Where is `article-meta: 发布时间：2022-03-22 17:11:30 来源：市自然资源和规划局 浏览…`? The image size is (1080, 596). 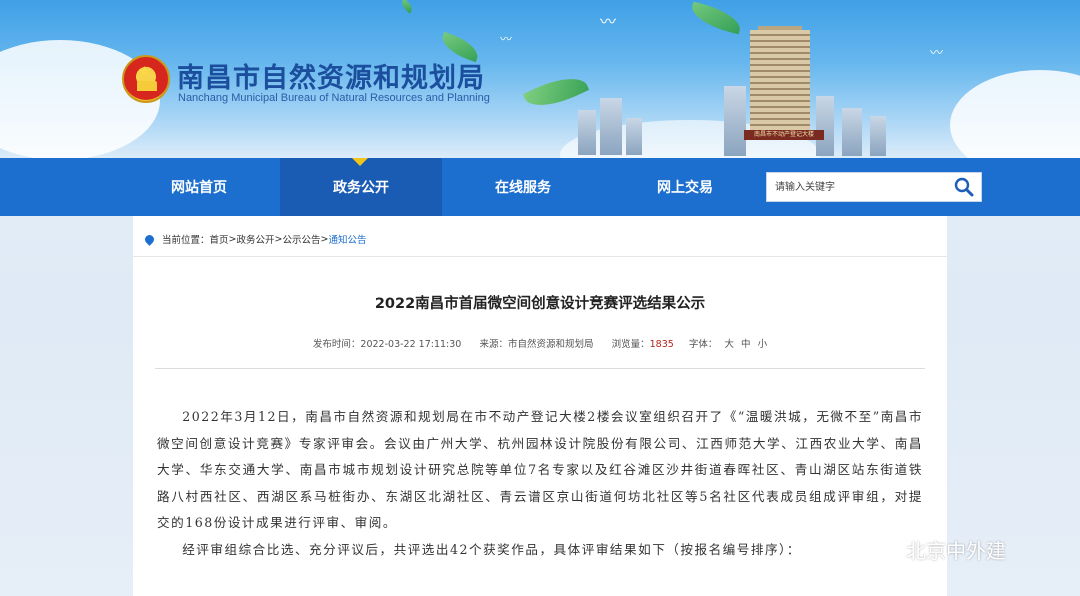 article-meta: 发布时间：2022-03-22 17:11:30 来源：市自然资源和规划局 浏览… is located at coordinates (540, 343).